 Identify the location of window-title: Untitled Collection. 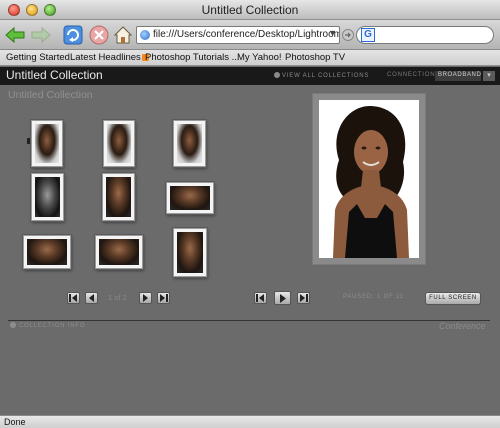
(250, 10).